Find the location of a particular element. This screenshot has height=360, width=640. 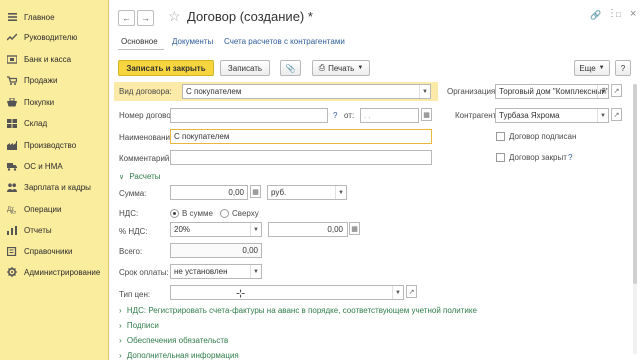

trend-icon is located at coordinates (12, 37).